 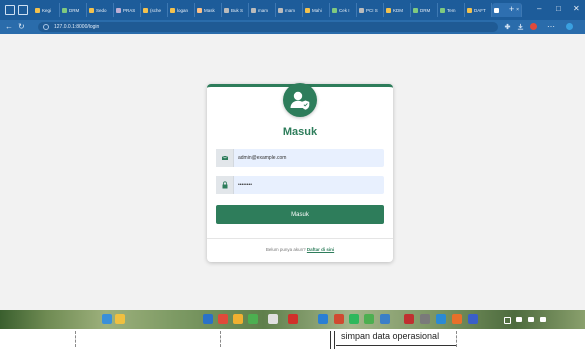 What do you see at coordinates (9, 27) in the screenshot?
I see `back-icon: ←` at bounding box center [9, 27].